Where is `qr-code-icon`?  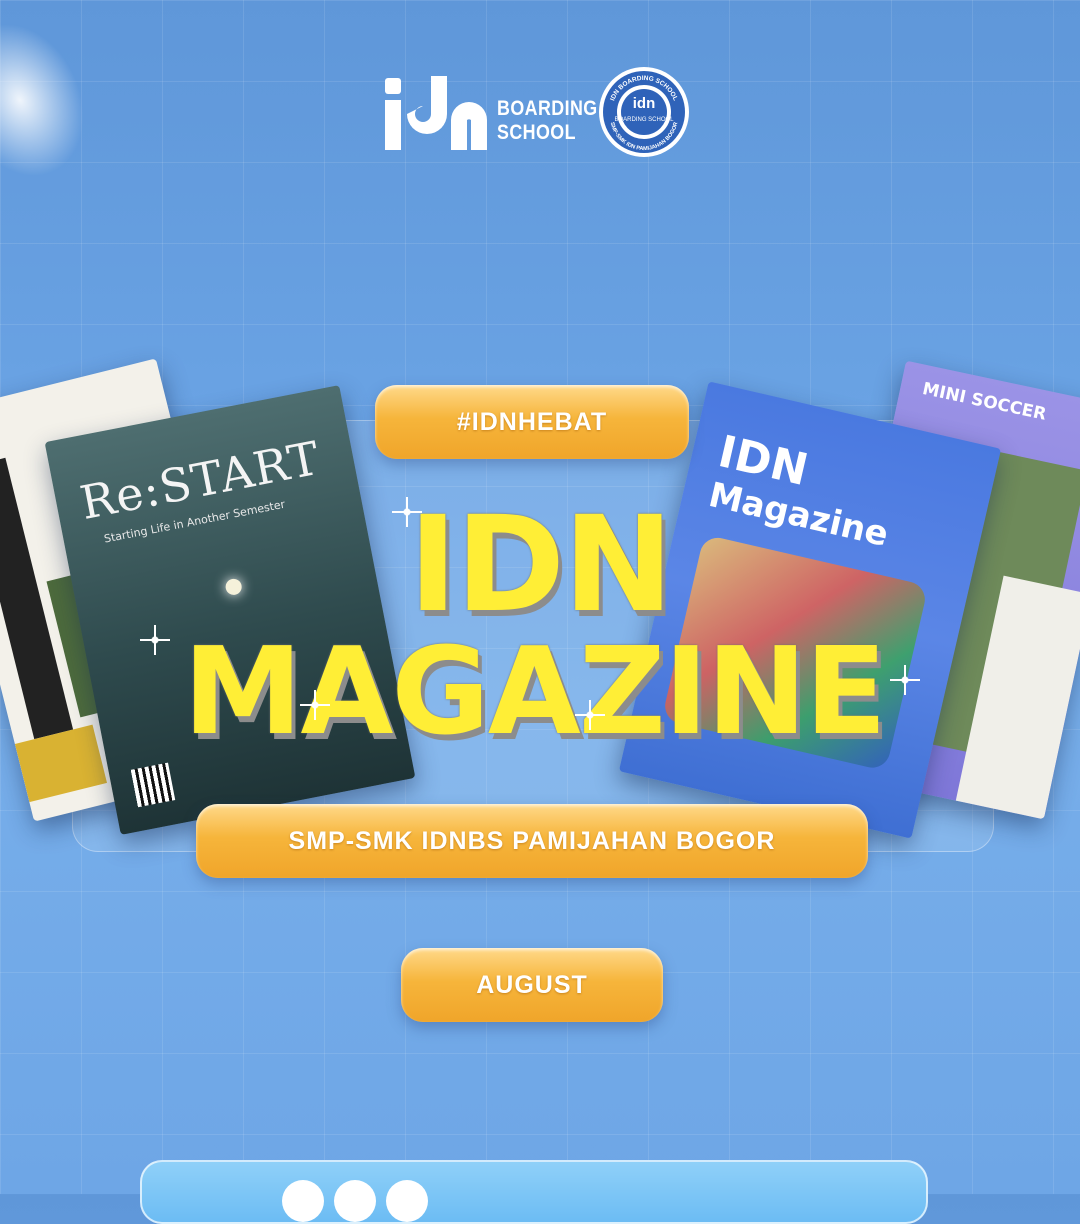 qr-code-icon is located at coordinates (153, 785).